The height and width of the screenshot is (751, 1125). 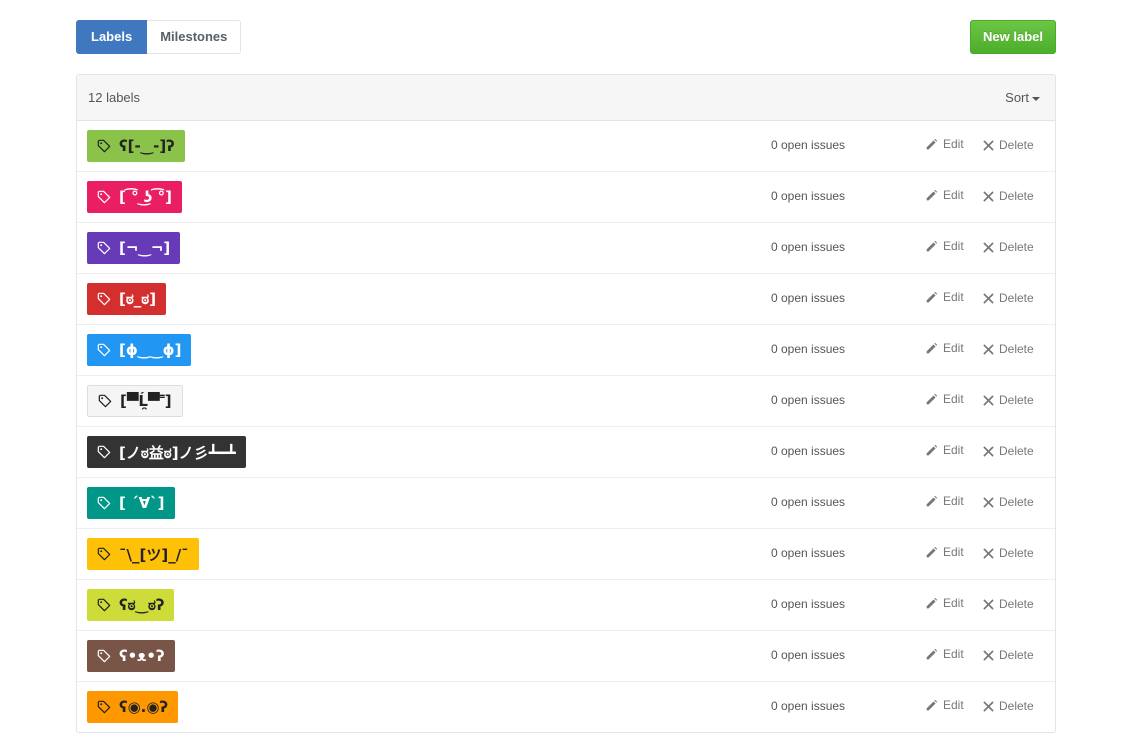 I want to click on label-name: [ノಠ益ಠ]ノ彡┻━┻, so click(x=177, y=452).